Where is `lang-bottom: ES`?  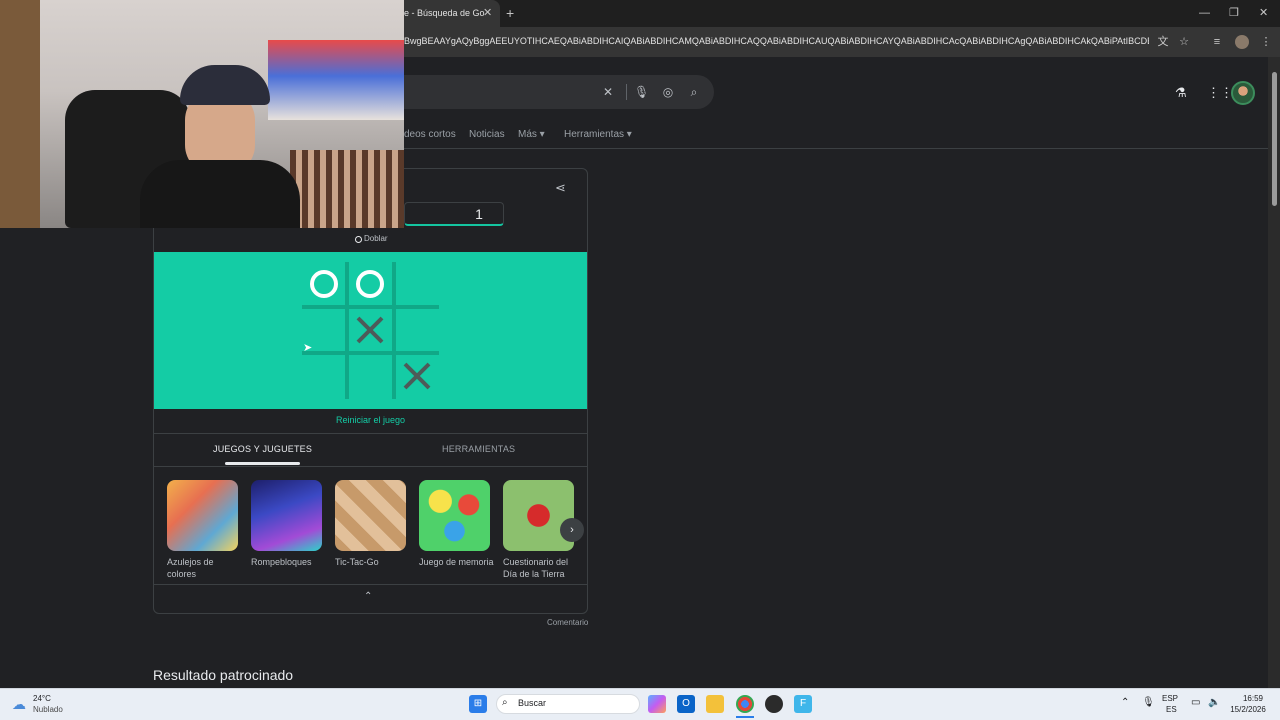
lang-bottom: ES is located at coordinates (1171, 709).